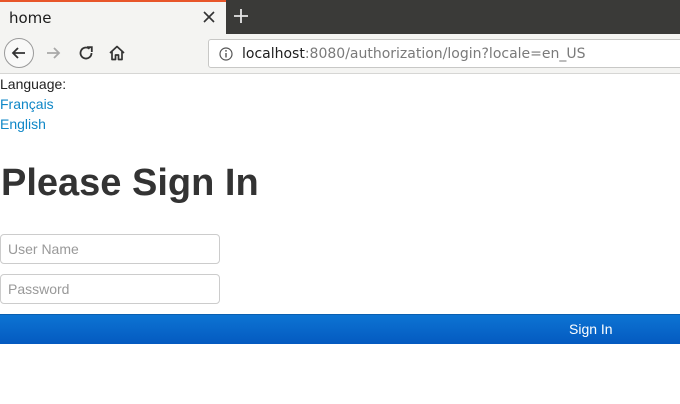 This screenshot has height=404, width=680. I want to click on home-icon, so click(117, 53).